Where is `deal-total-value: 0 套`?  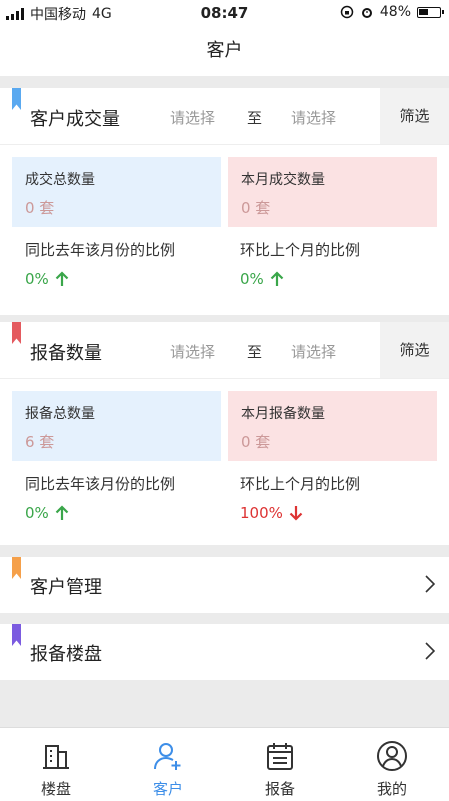
deal-total-value: 0 套 is located at coordinates (40, 208).